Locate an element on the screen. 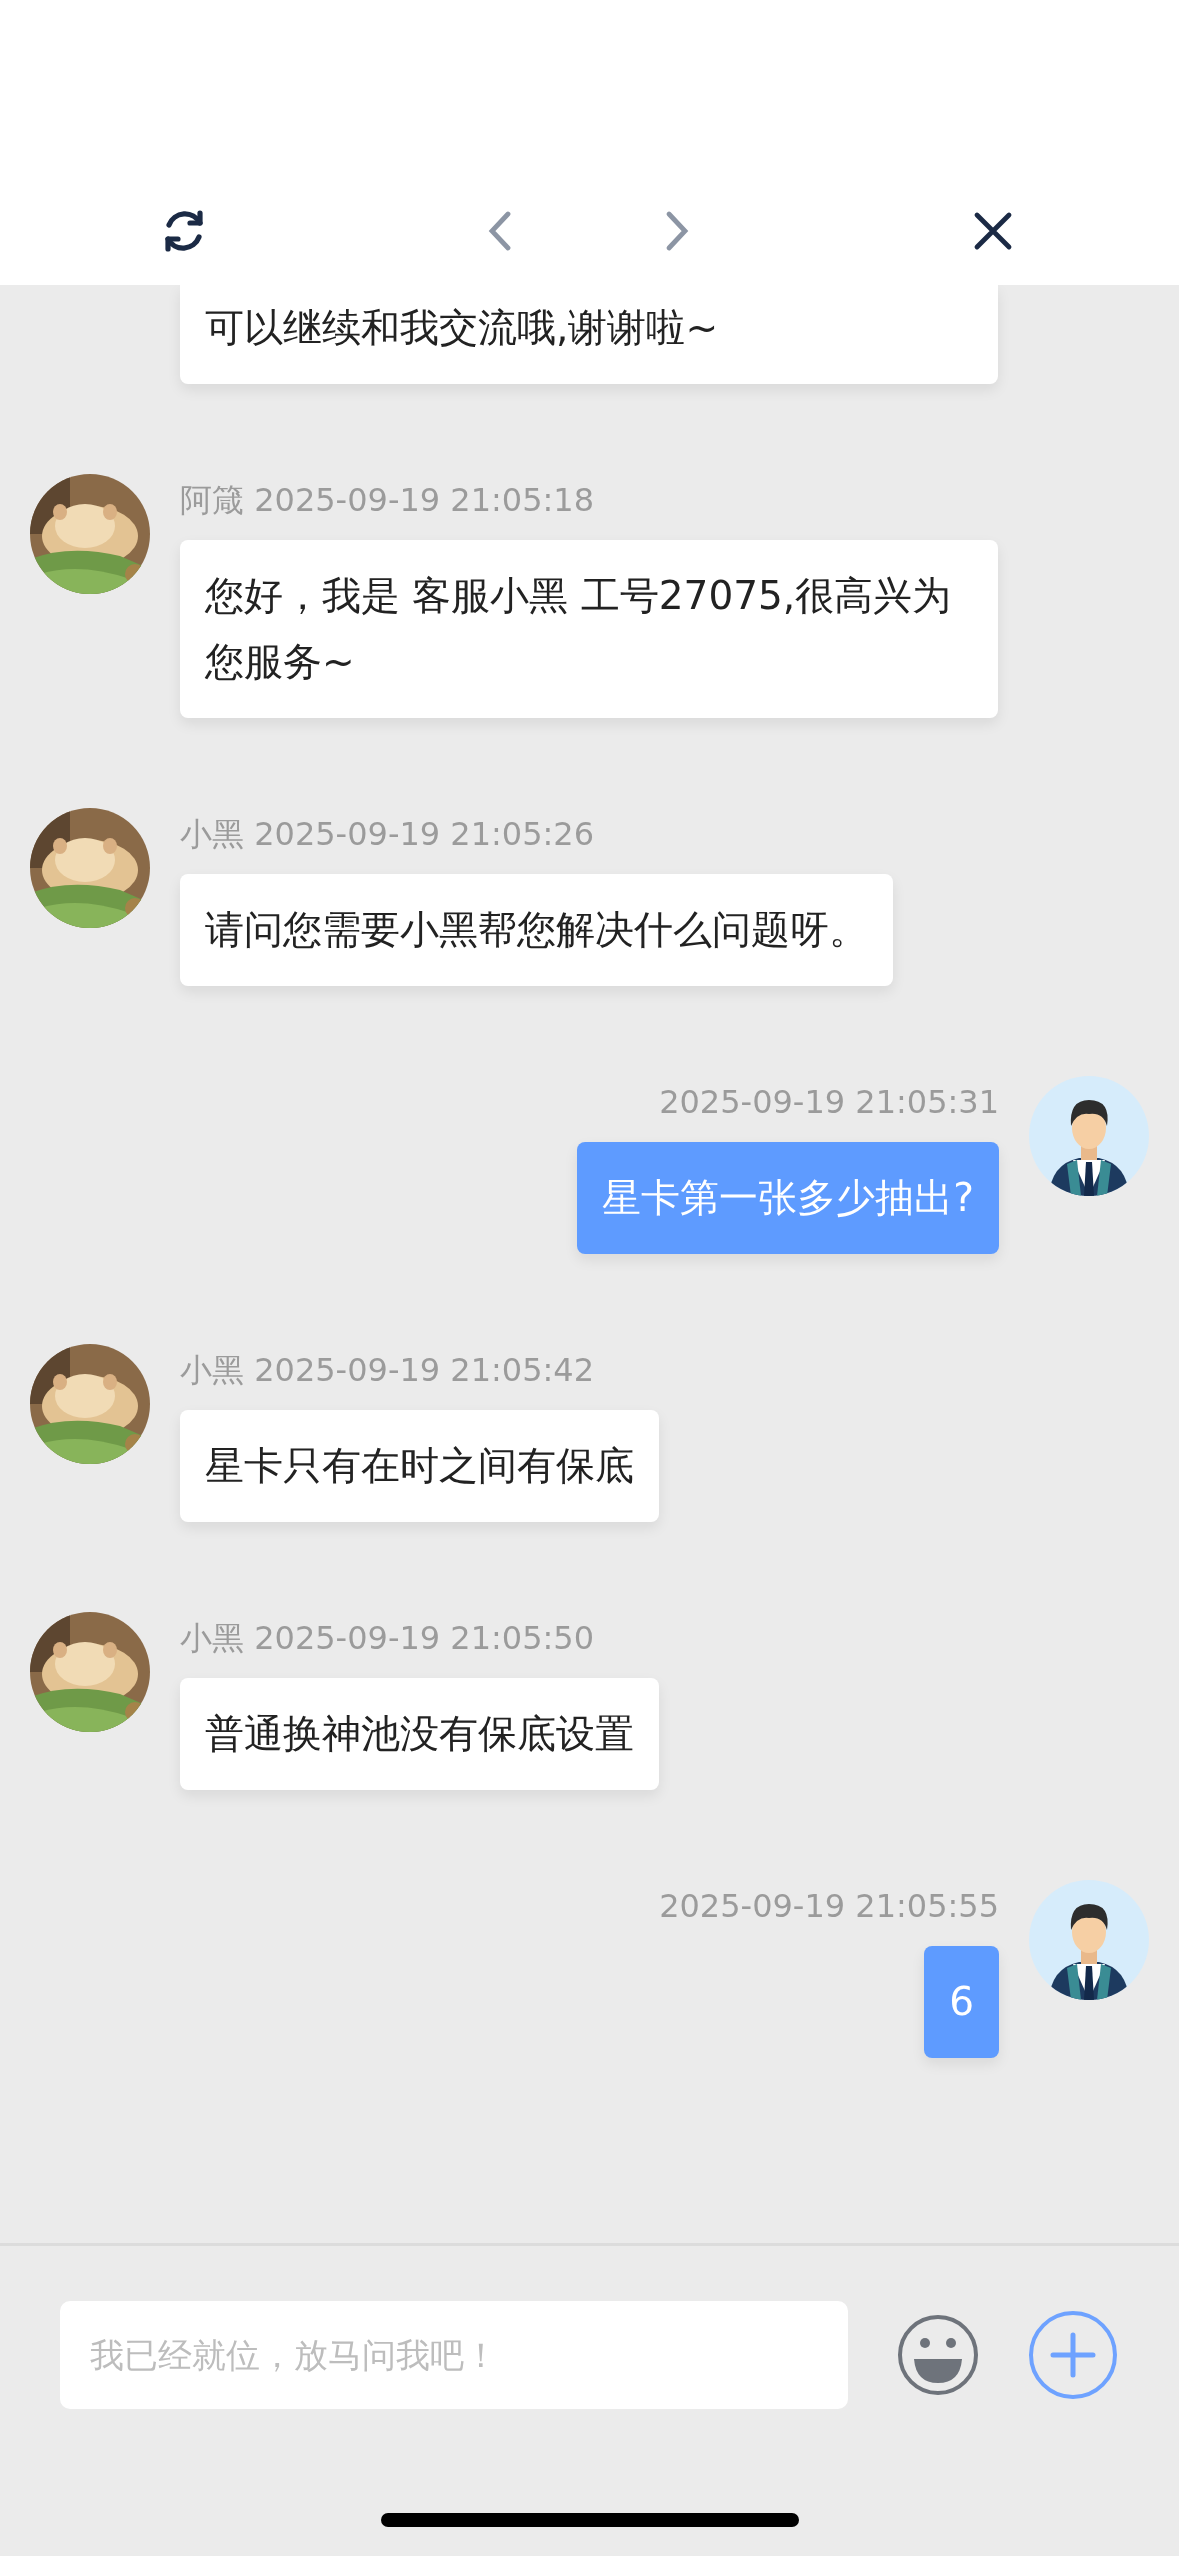  close-icon is located at coordinates (993, 231).